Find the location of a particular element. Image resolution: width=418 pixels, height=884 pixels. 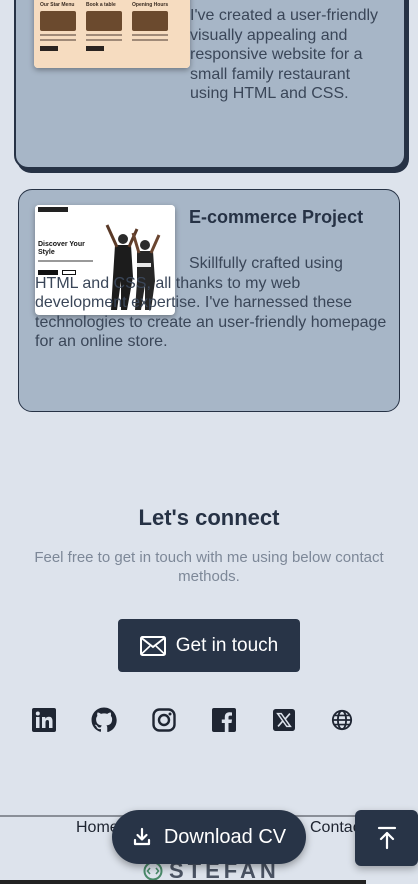

facebook-icon is located at coordinates (224, 720).